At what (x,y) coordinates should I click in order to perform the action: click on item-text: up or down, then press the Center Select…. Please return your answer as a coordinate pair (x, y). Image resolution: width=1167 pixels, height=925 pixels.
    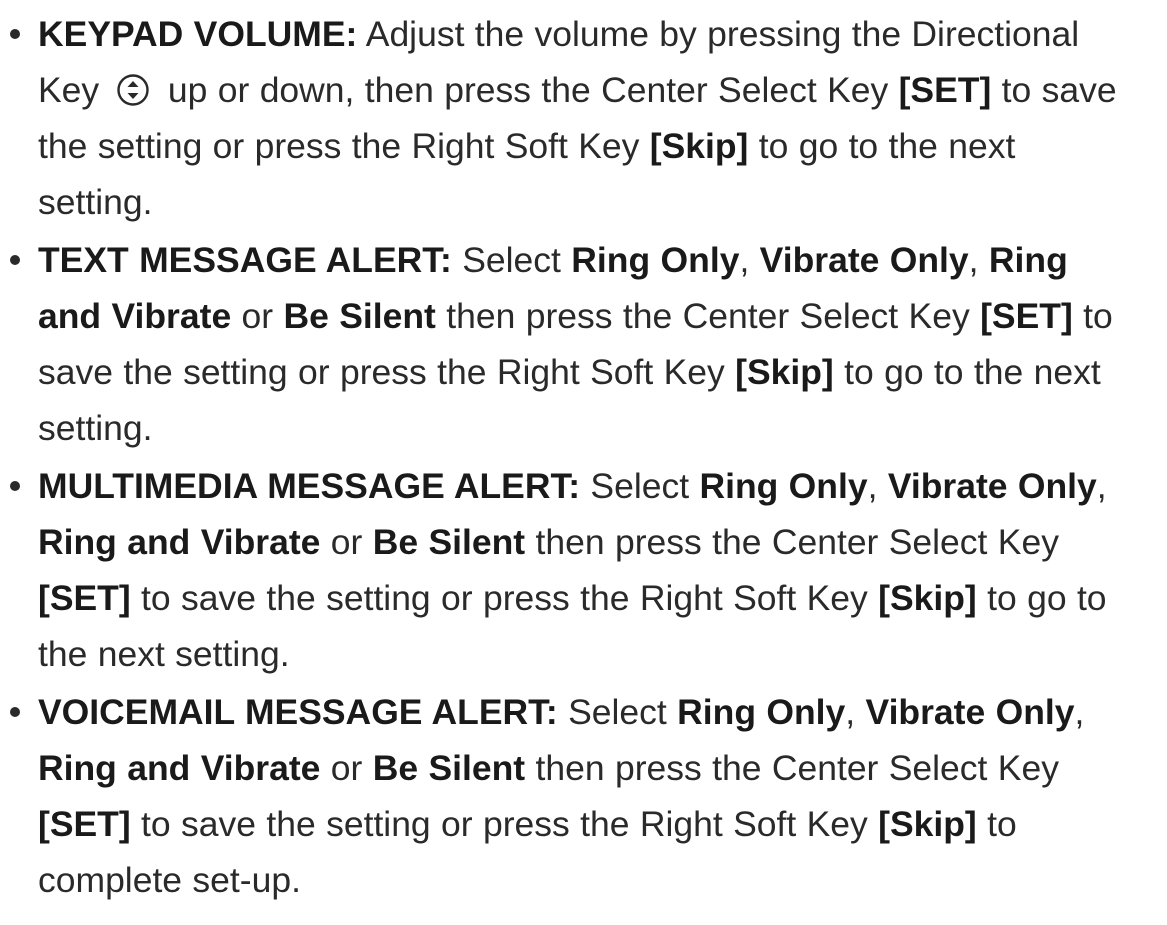
    Looking at the image, I should click on (528, 90).